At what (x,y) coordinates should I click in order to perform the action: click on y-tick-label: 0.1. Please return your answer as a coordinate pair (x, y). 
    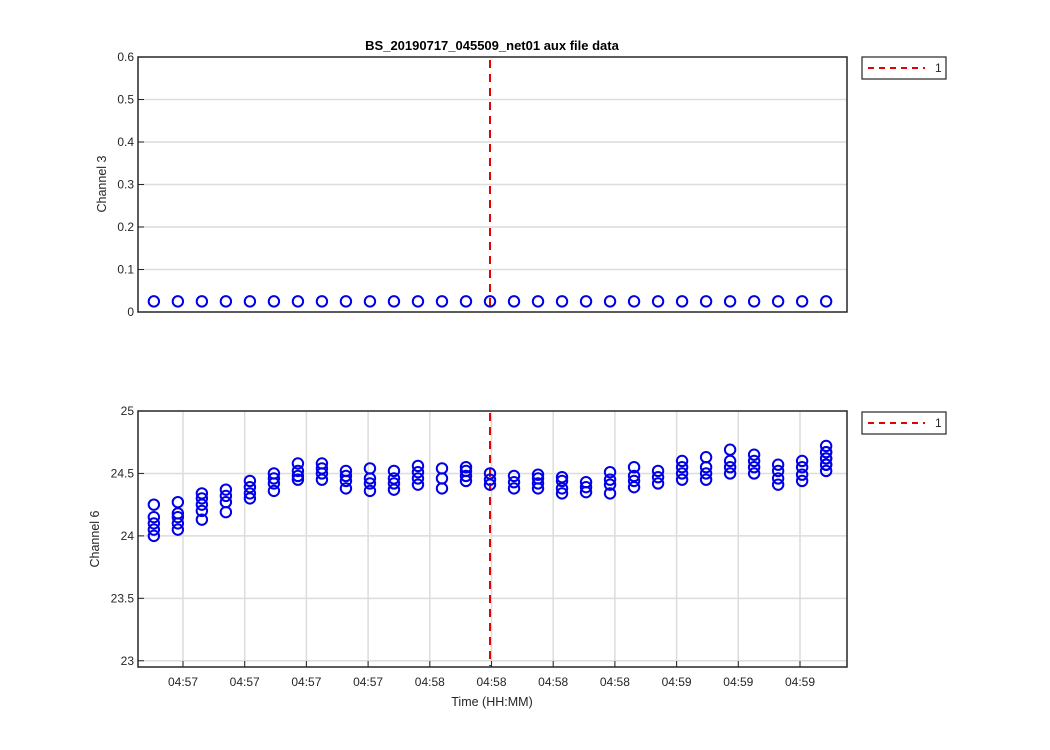
    Looking at the image, I should click on (125, 270).